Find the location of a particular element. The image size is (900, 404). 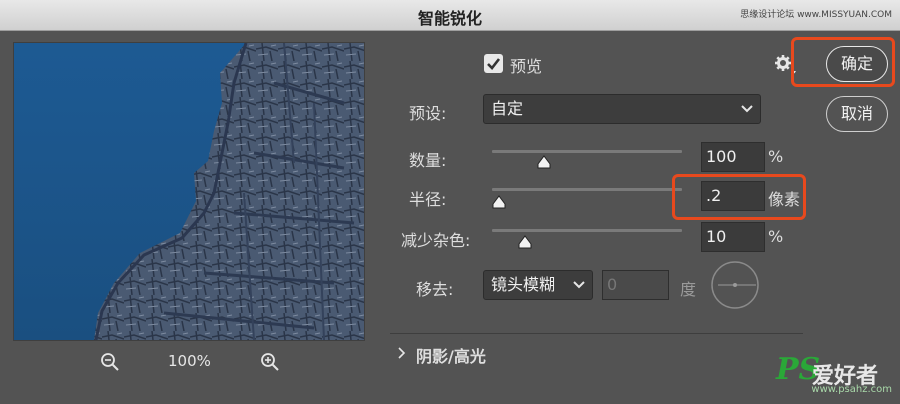

site-logo: PS 爱好者 www.psahz.com is located at coordinates (834, 375).